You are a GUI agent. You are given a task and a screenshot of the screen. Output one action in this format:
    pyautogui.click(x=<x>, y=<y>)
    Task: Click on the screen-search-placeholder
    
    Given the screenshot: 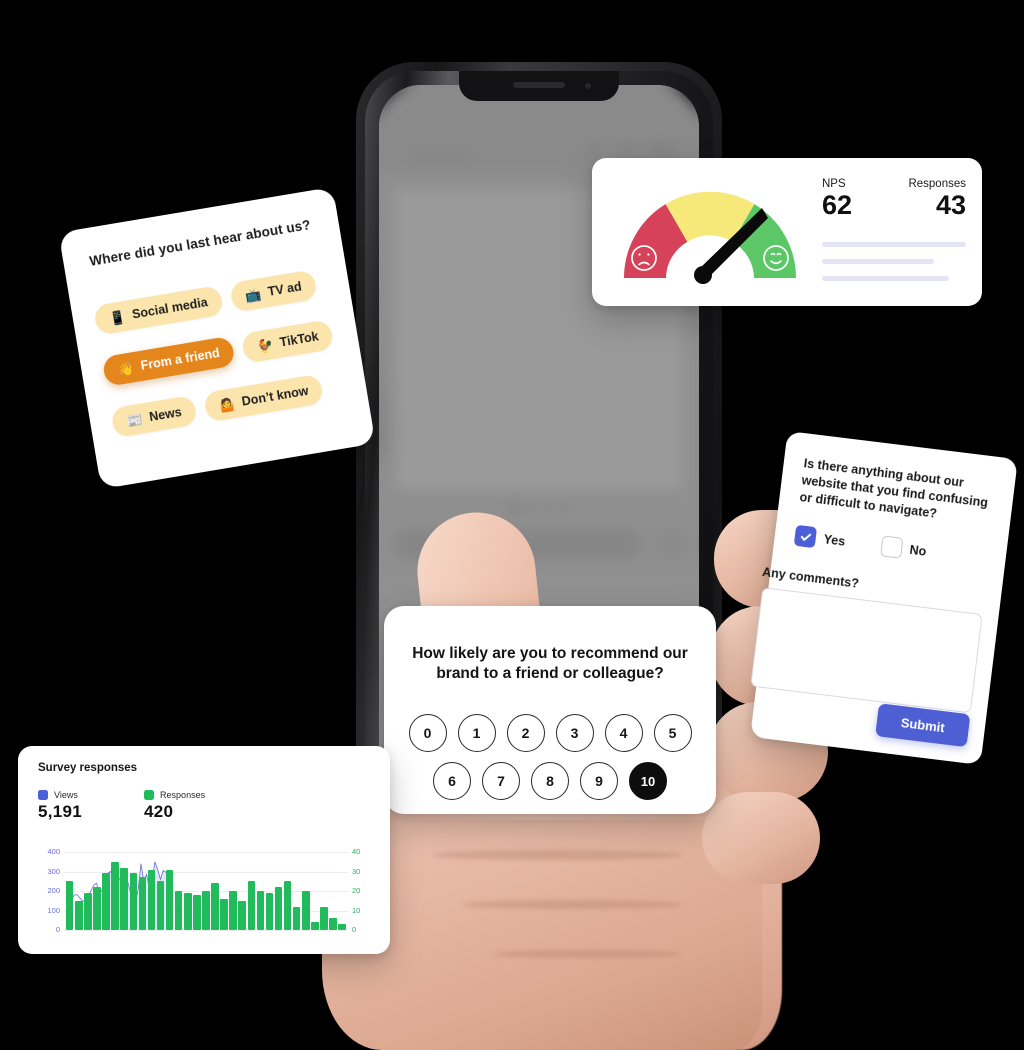 What is the action you would take?
    pyautogui.click(x=517, y=544)
    